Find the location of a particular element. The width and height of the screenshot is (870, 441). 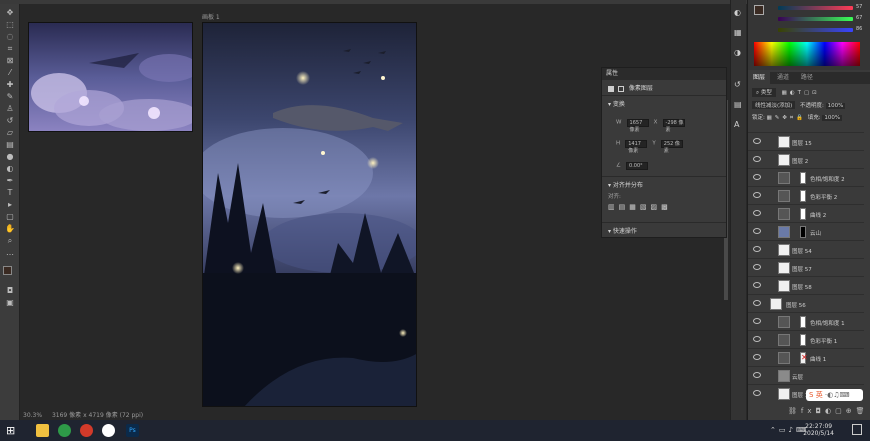

x-field: -298 像素 is located at coordinates (673, 125).